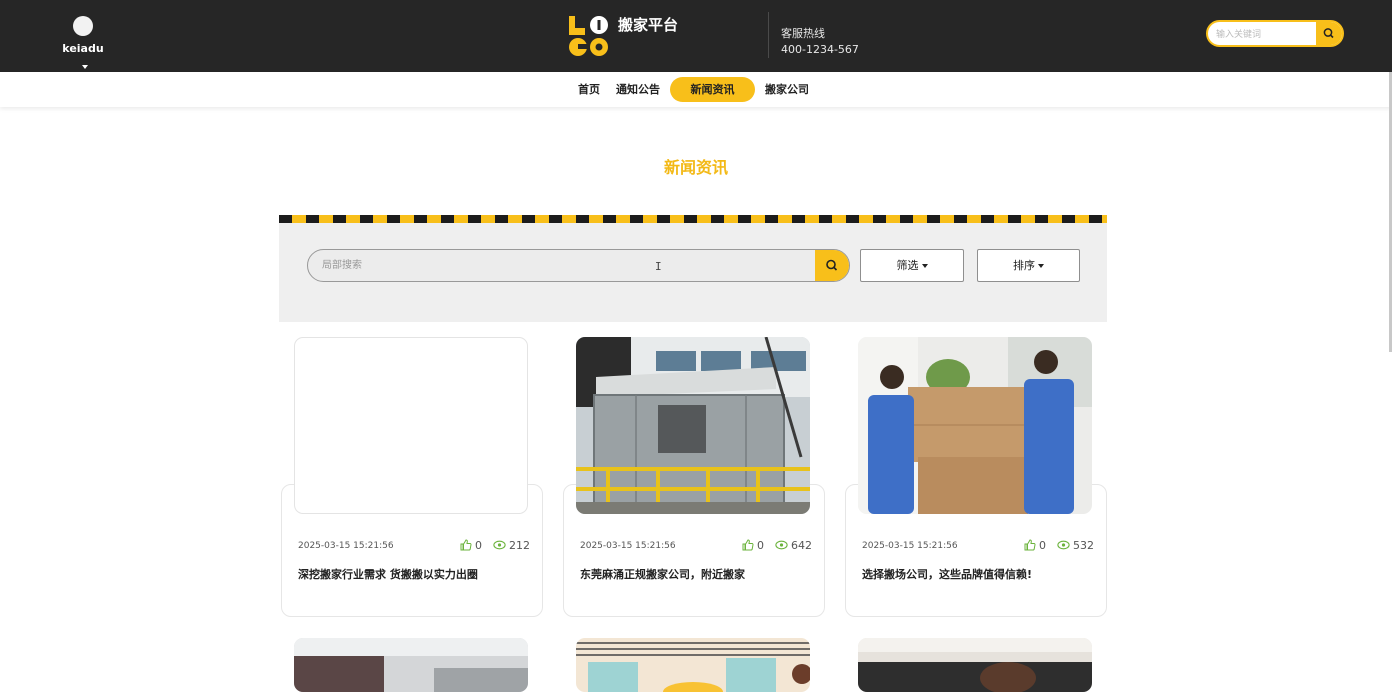 The height and width of the screenshot is (692, 1392). I want to click on page-title: 新闻资讯, so click(695, 167).